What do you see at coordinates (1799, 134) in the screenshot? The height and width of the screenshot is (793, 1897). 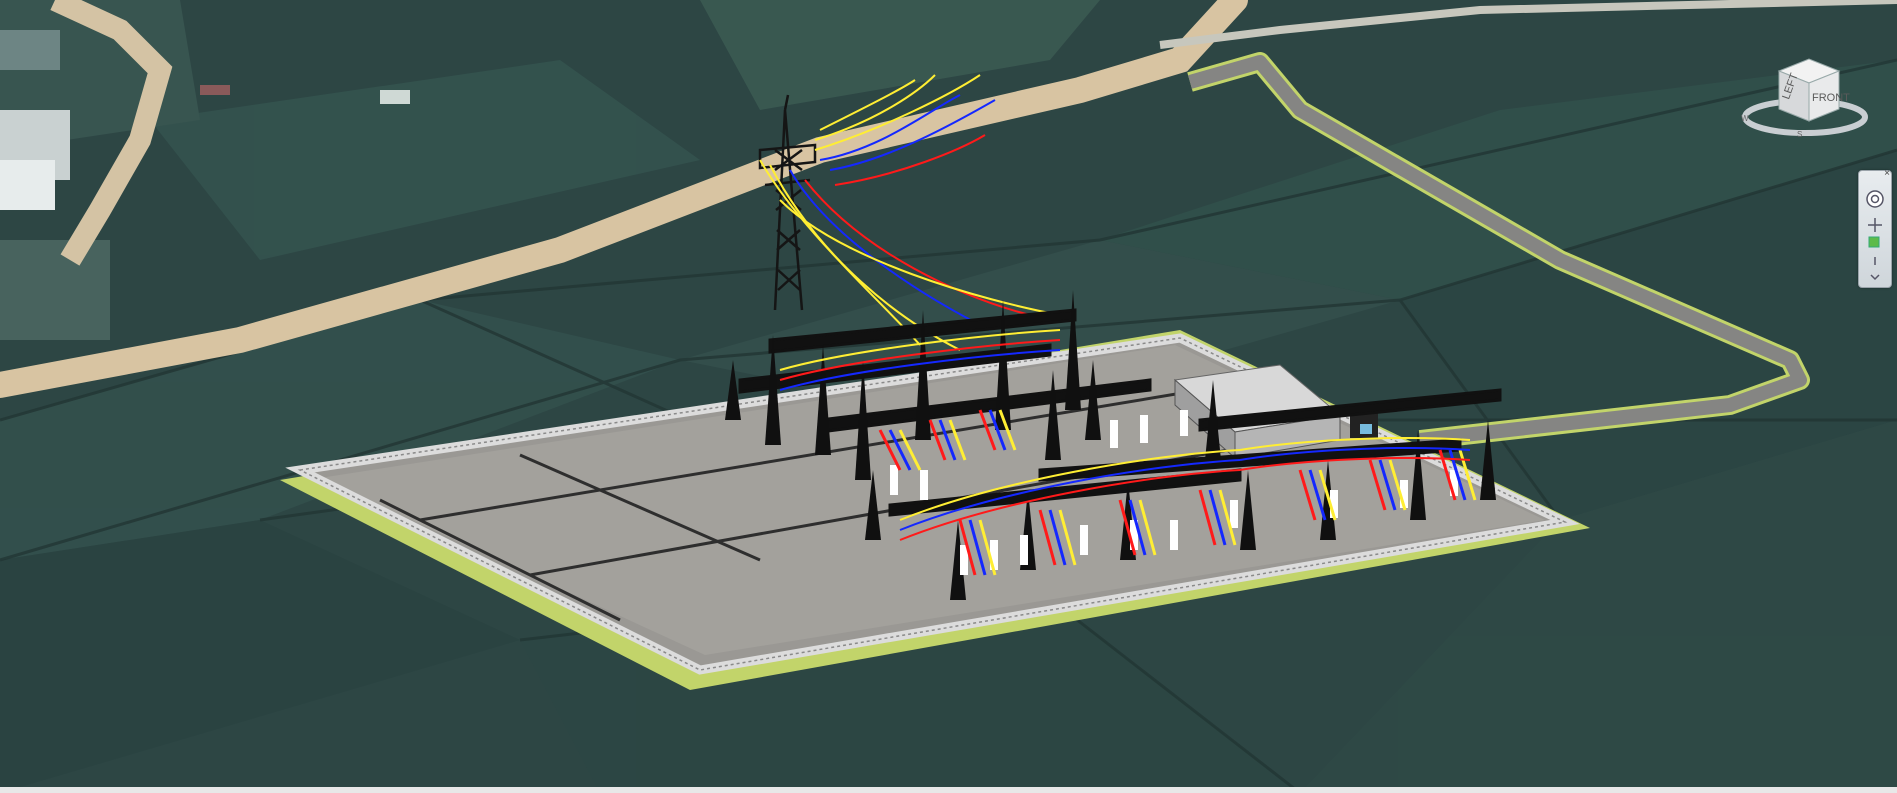 I see `viewcube-compass-south: S` at bounding box center [1799, 134].